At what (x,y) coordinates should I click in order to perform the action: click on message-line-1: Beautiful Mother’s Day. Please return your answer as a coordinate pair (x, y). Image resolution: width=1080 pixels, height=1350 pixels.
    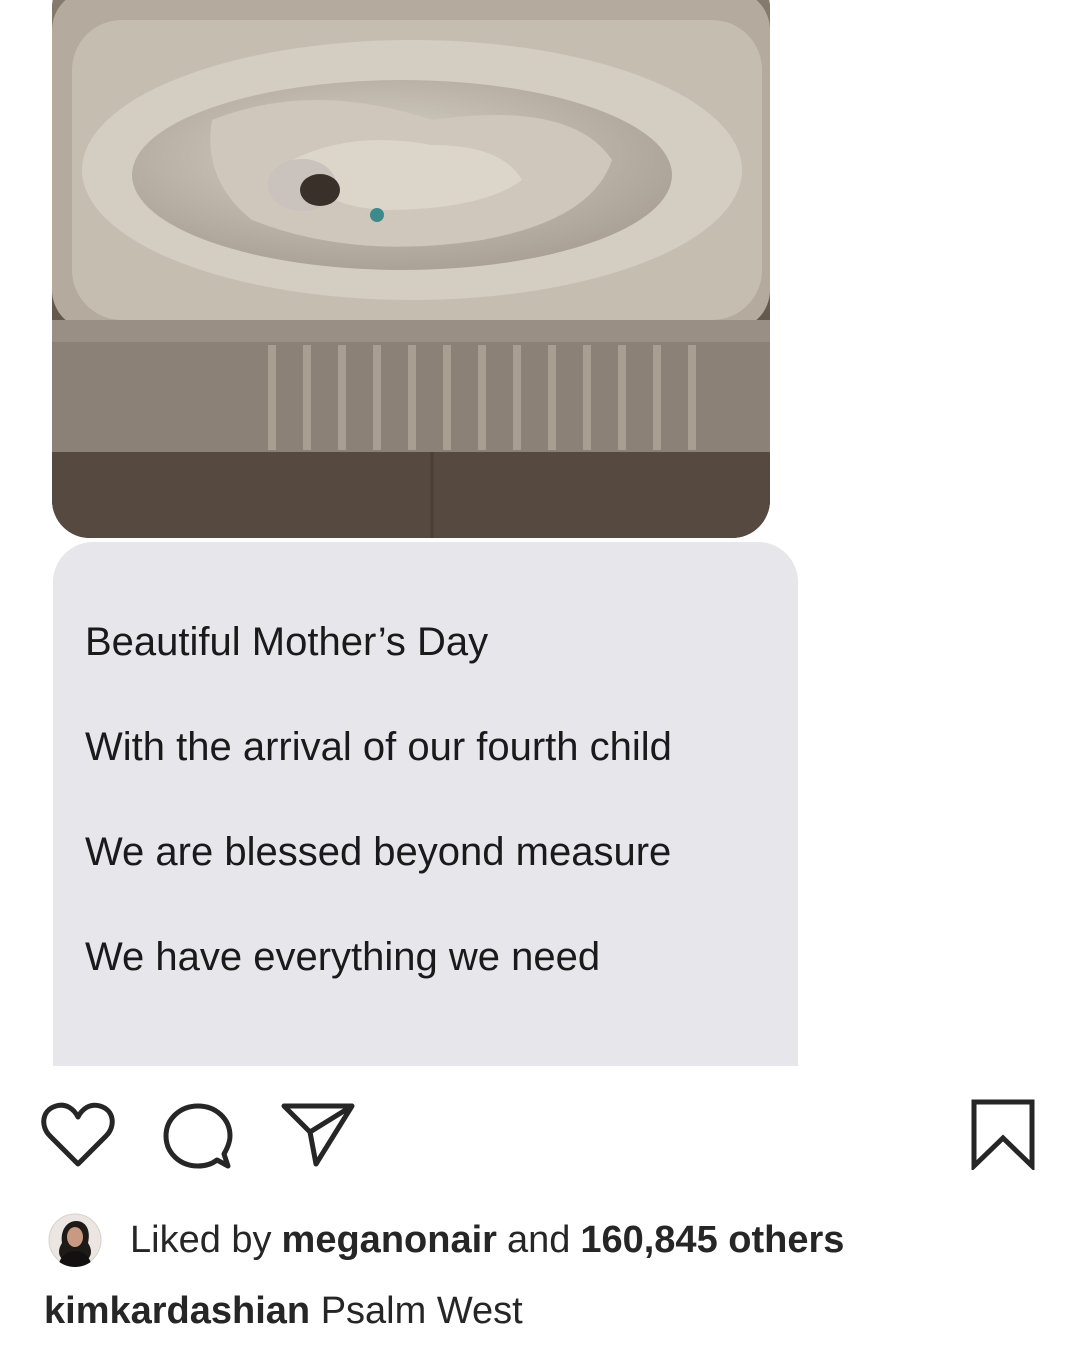
    Looking at the image, I should click on (287, 642).